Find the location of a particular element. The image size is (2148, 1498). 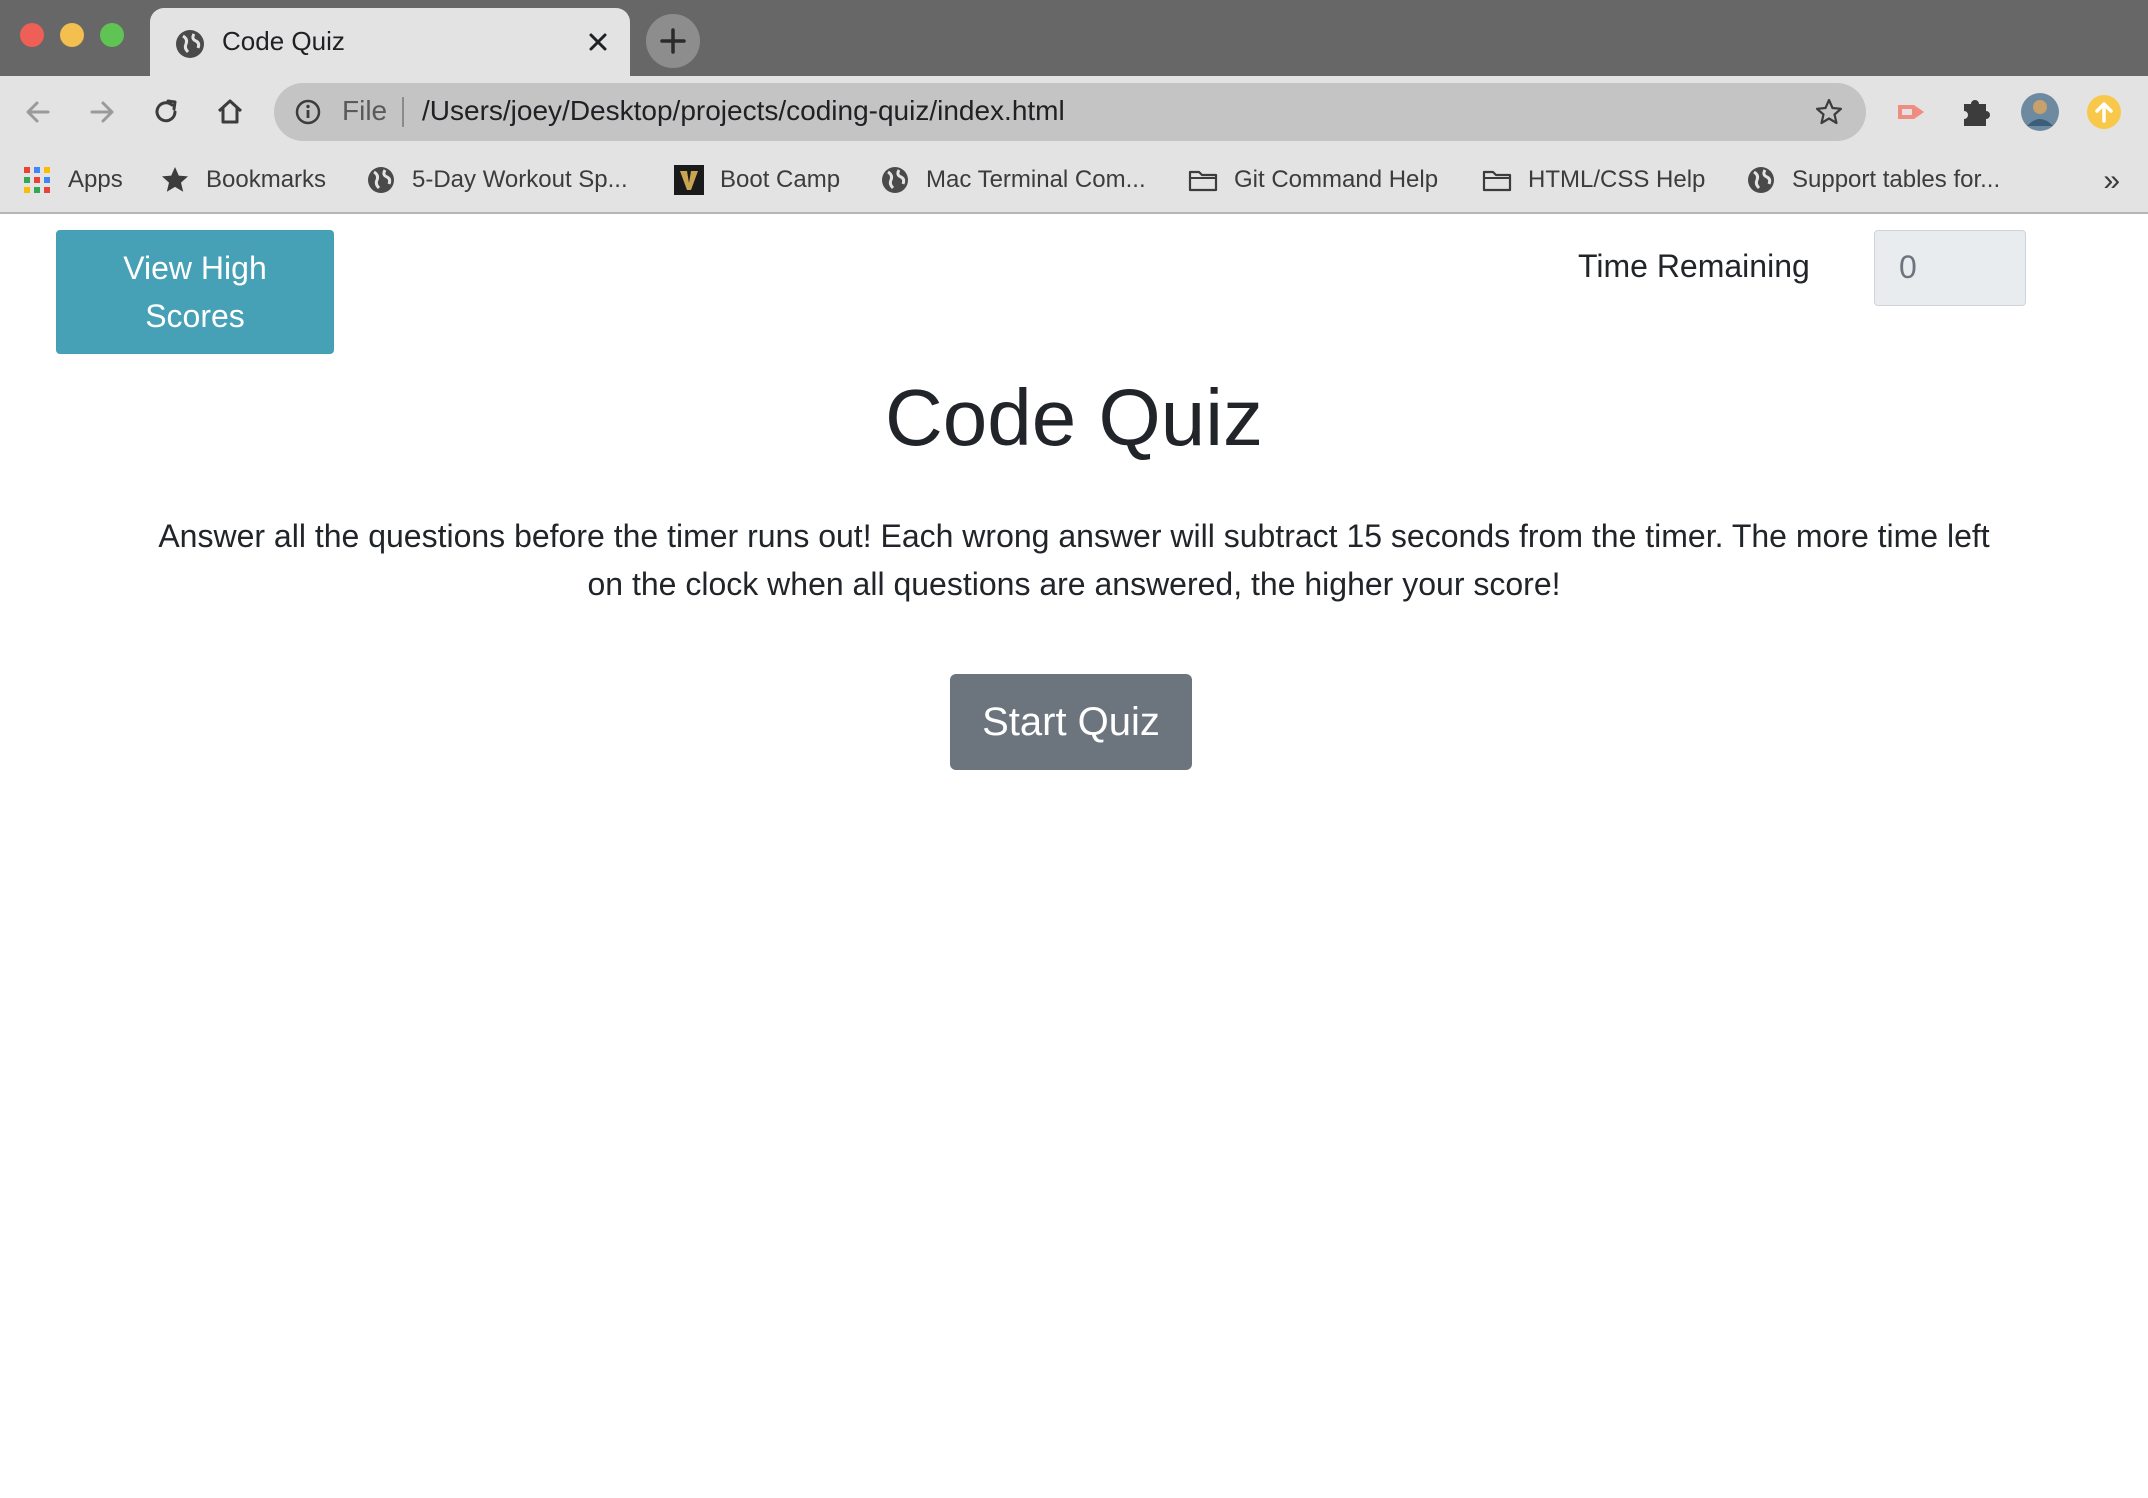

bookmark-bookmarks: Bookmarks is located at coordinates (243, 180).